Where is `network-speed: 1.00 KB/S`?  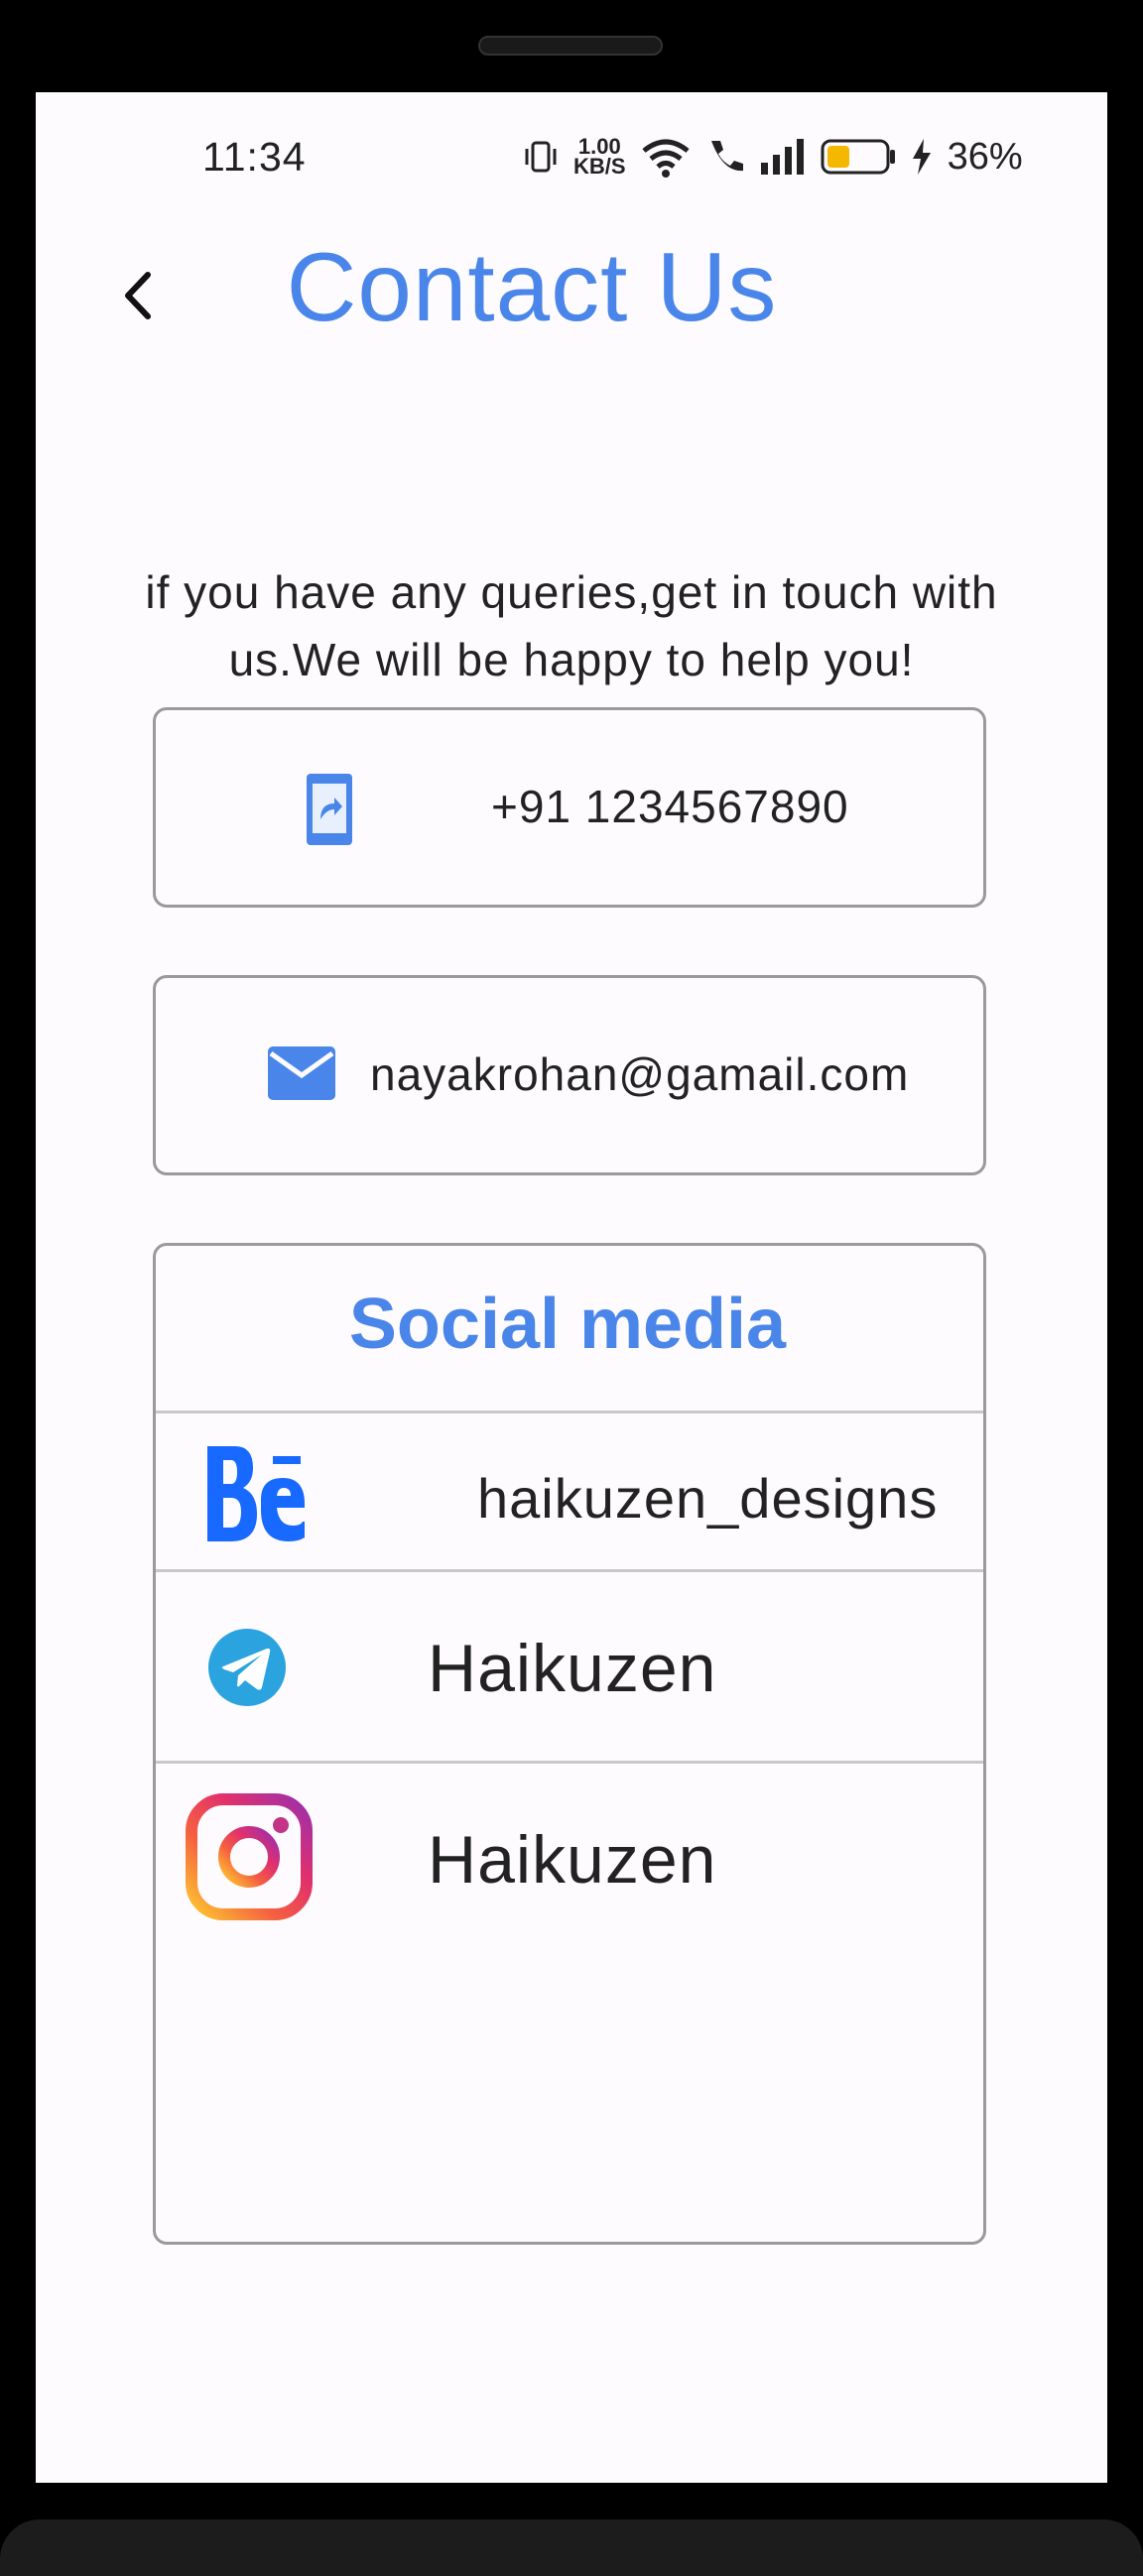
network-speed: 1.00 KB/S is located at coordinates (599, 157).